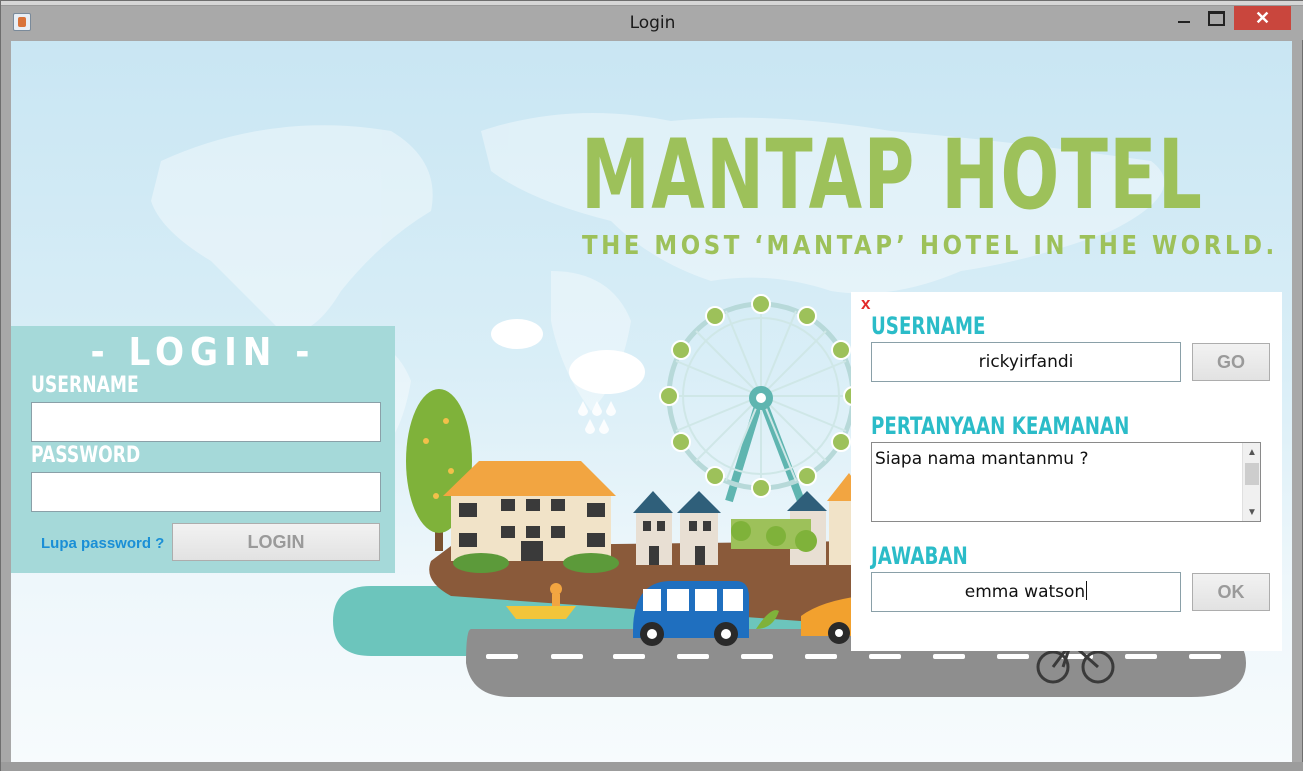 The image size is (1303, 771). I want to click on security-question-text: Siapa nama mantanmu ?, so click(982, 459).